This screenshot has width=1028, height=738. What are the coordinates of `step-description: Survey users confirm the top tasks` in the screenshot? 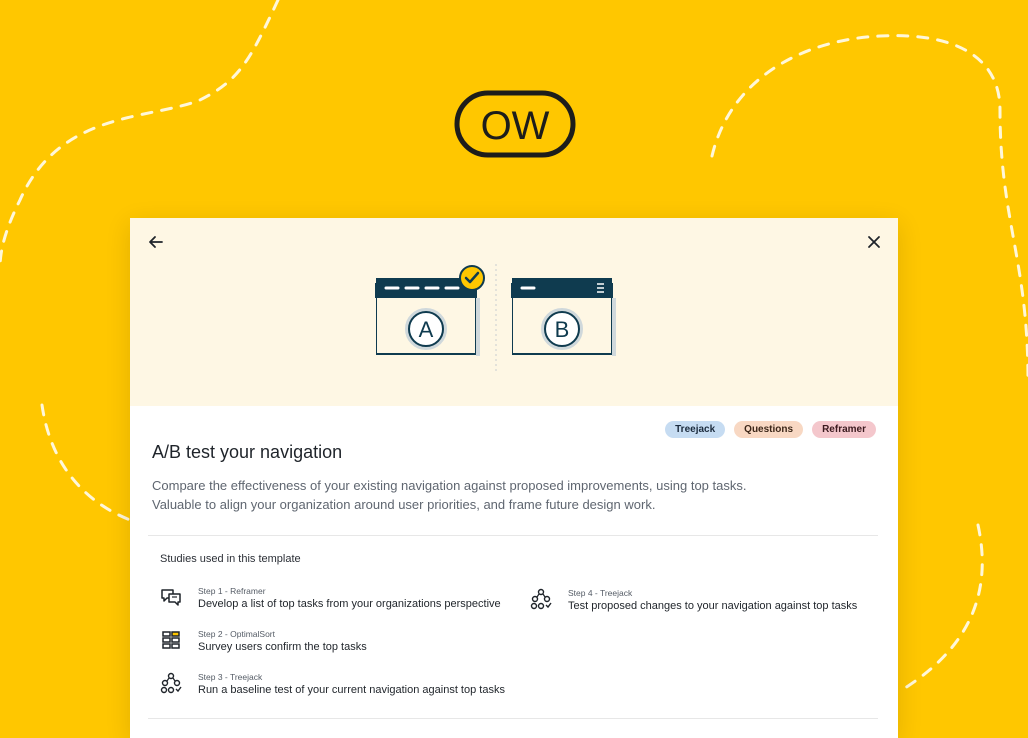 It's located at (282, 647).